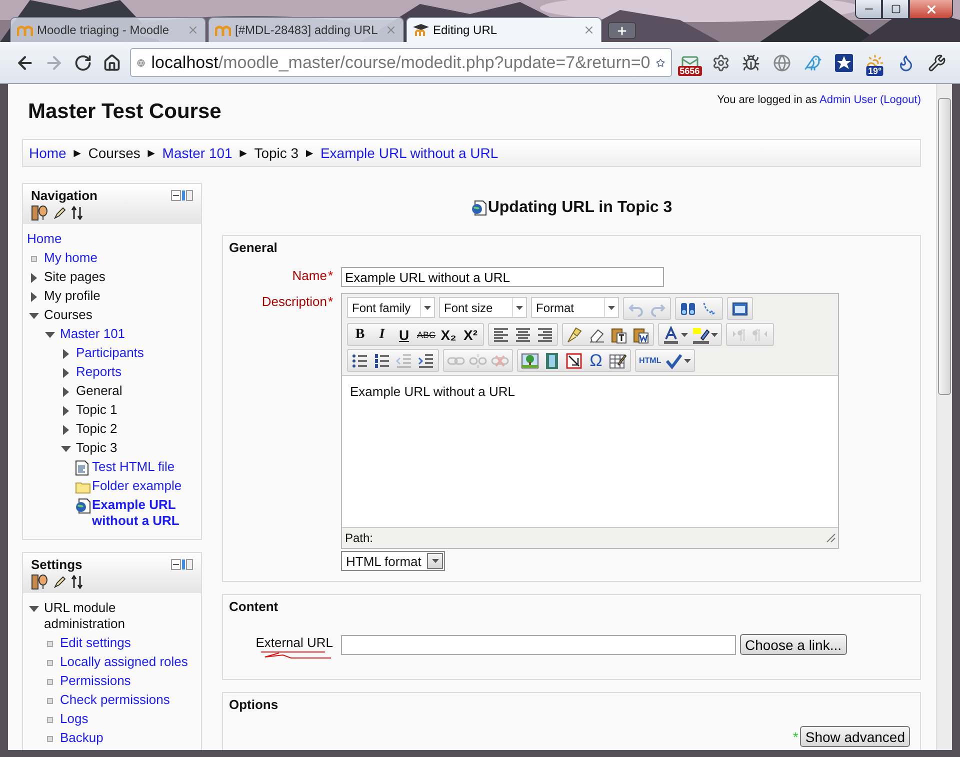 The width and height of the screenshot is (960, 757). I want to click on nav-item: General, so click(99, 391).